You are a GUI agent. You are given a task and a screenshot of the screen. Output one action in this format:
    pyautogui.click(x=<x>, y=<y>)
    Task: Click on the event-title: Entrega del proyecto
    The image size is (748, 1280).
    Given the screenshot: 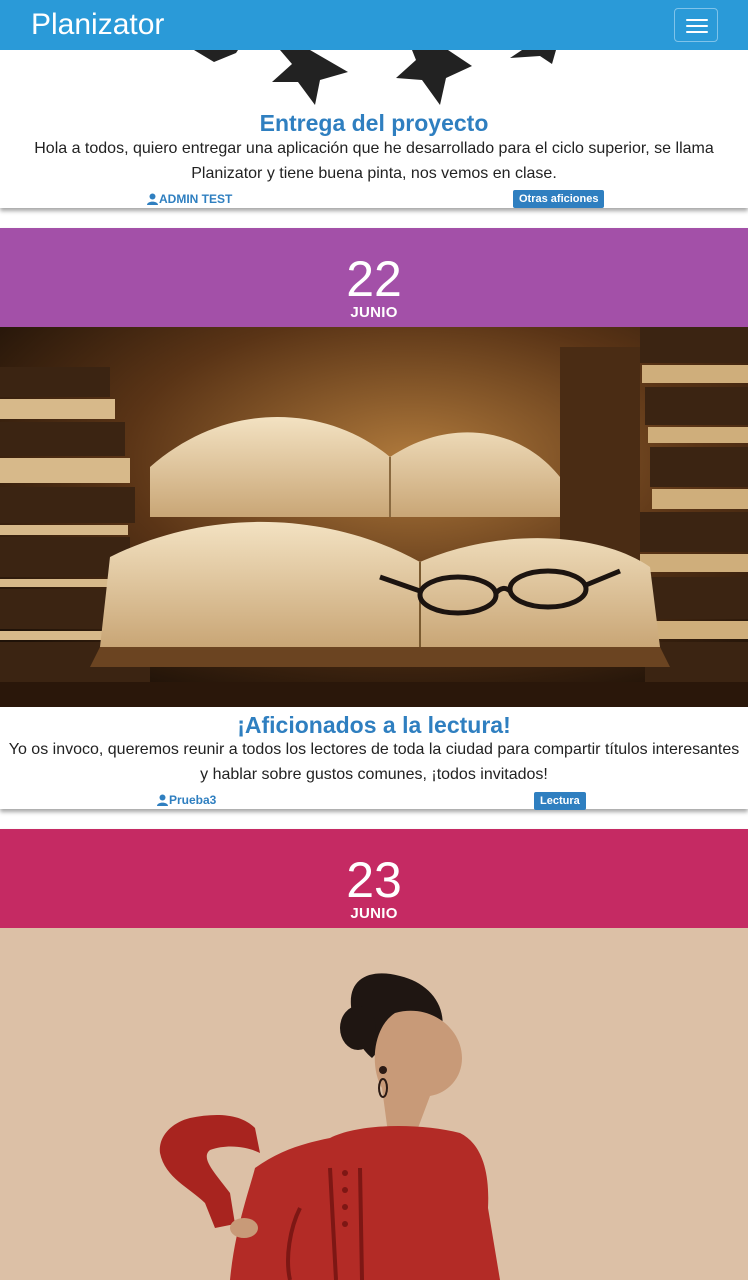 What is the action you would take?
    pyautogui.click(x=374, y=123)
    